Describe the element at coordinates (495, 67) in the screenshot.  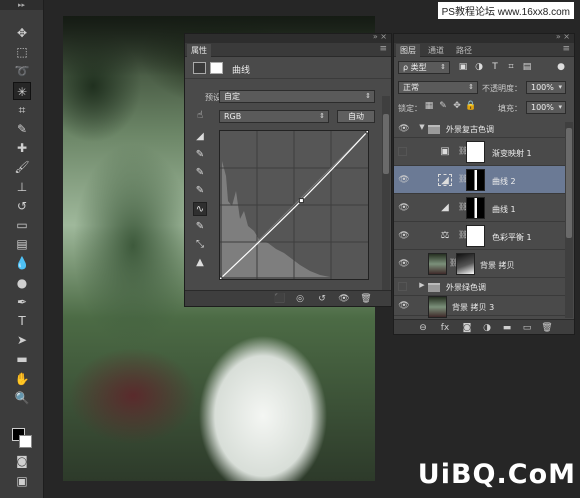
I see `filter-type-icon: T` at that location.